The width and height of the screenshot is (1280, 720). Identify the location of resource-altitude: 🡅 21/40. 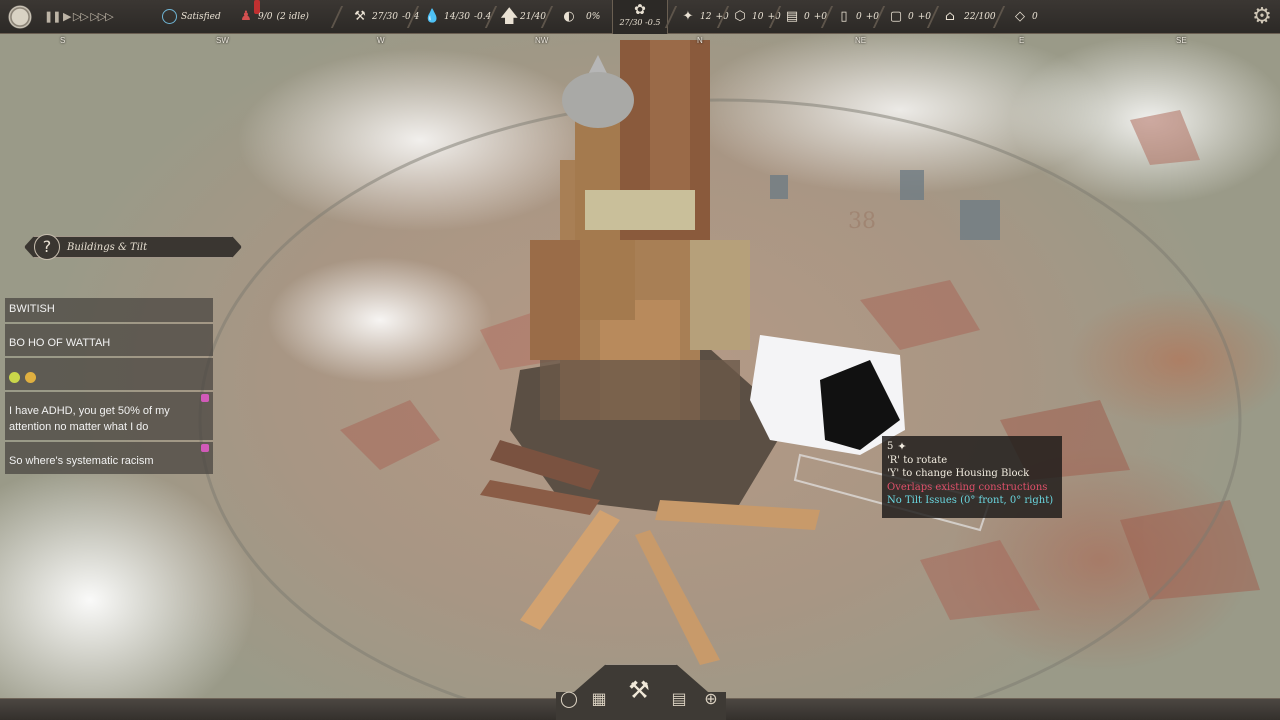
(523, 16).